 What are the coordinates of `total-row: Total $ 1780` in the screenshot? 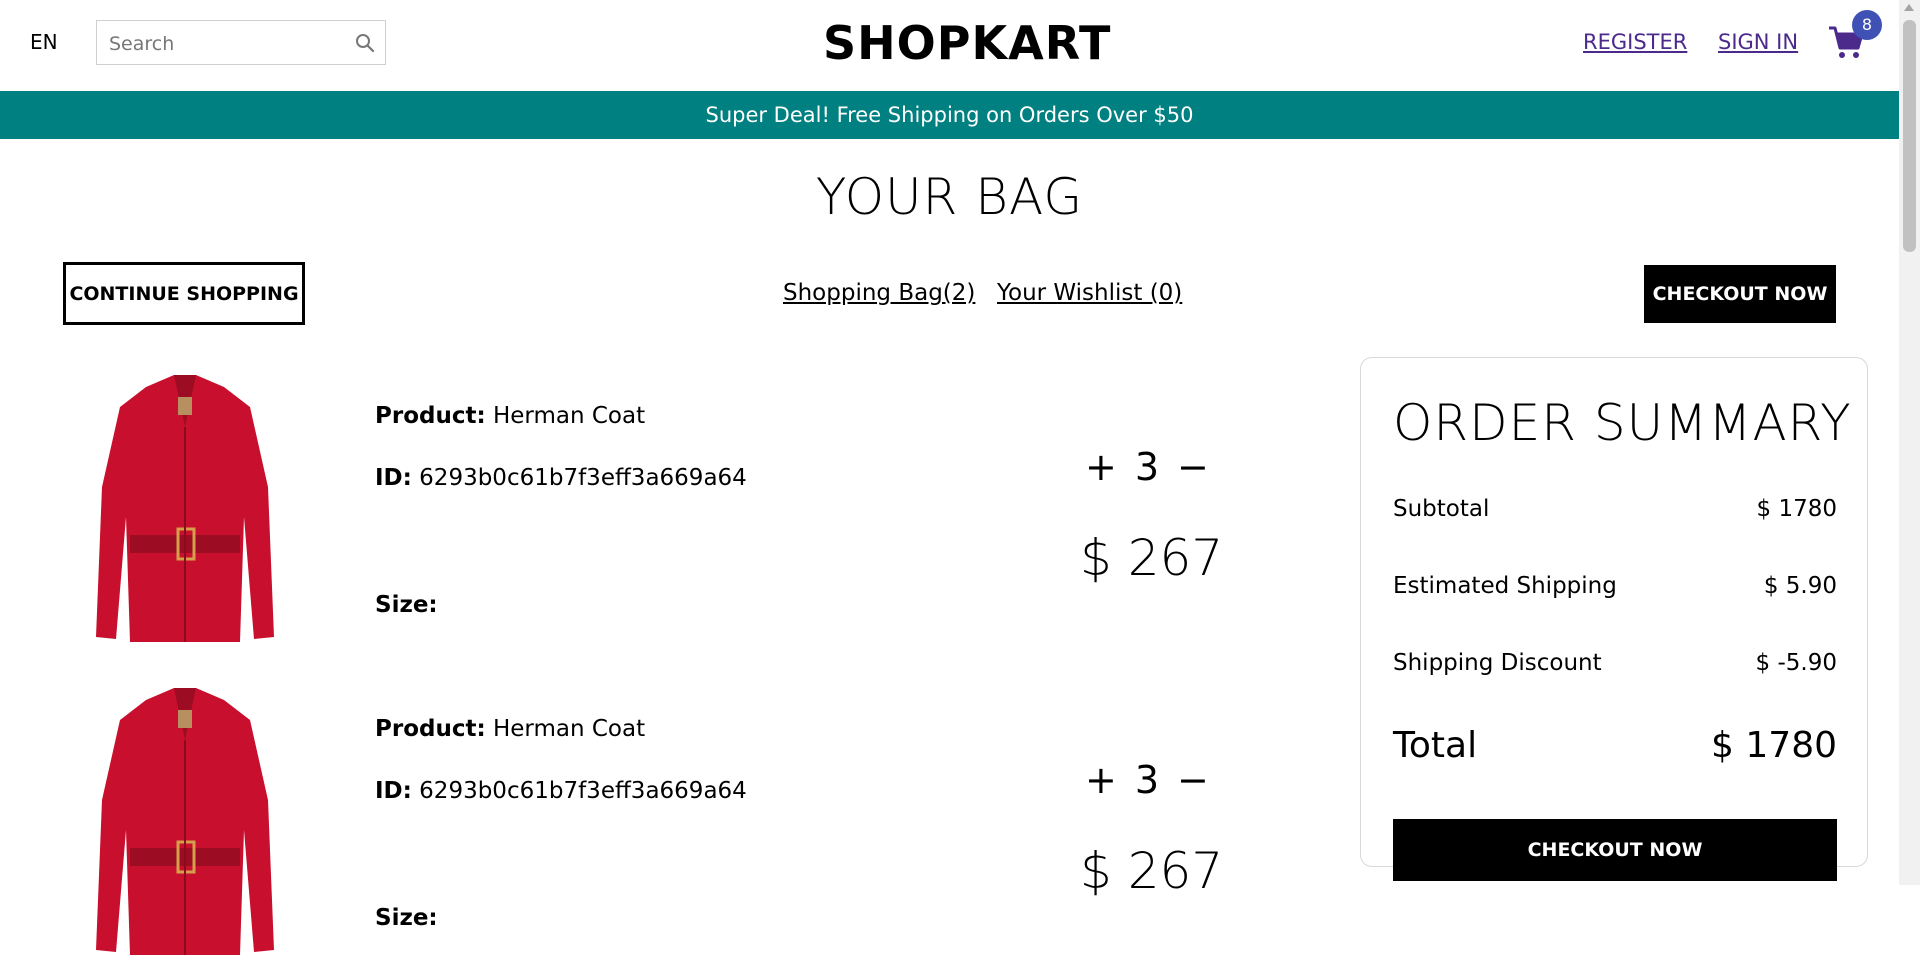 It's located at (1615, 745).